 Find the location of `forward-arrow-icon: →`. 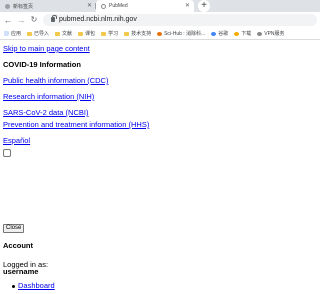

forward-arrow-icon: → is located at coordinates (21, 20).